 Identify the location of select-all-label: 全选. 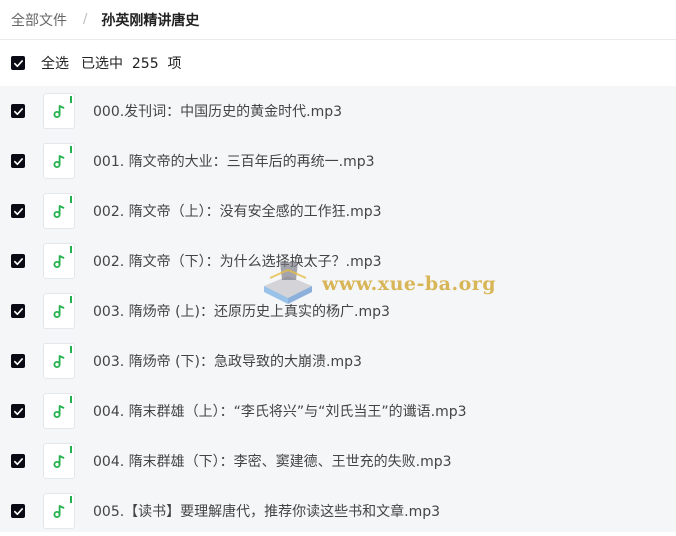
(55, 63).